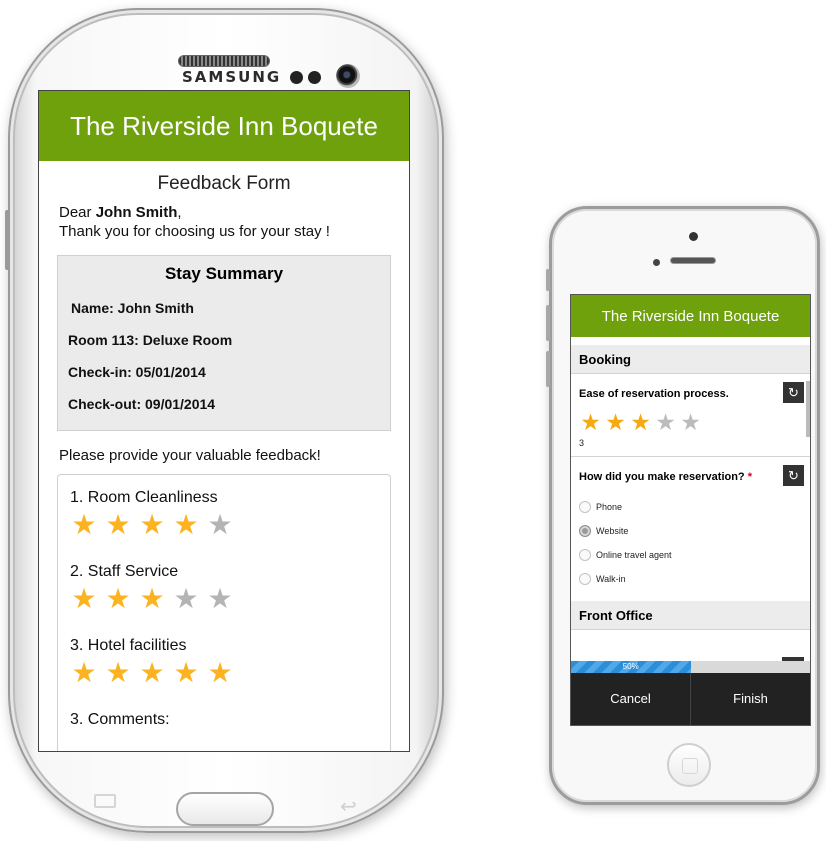  I want to click on menu-key, so click(105, 801).